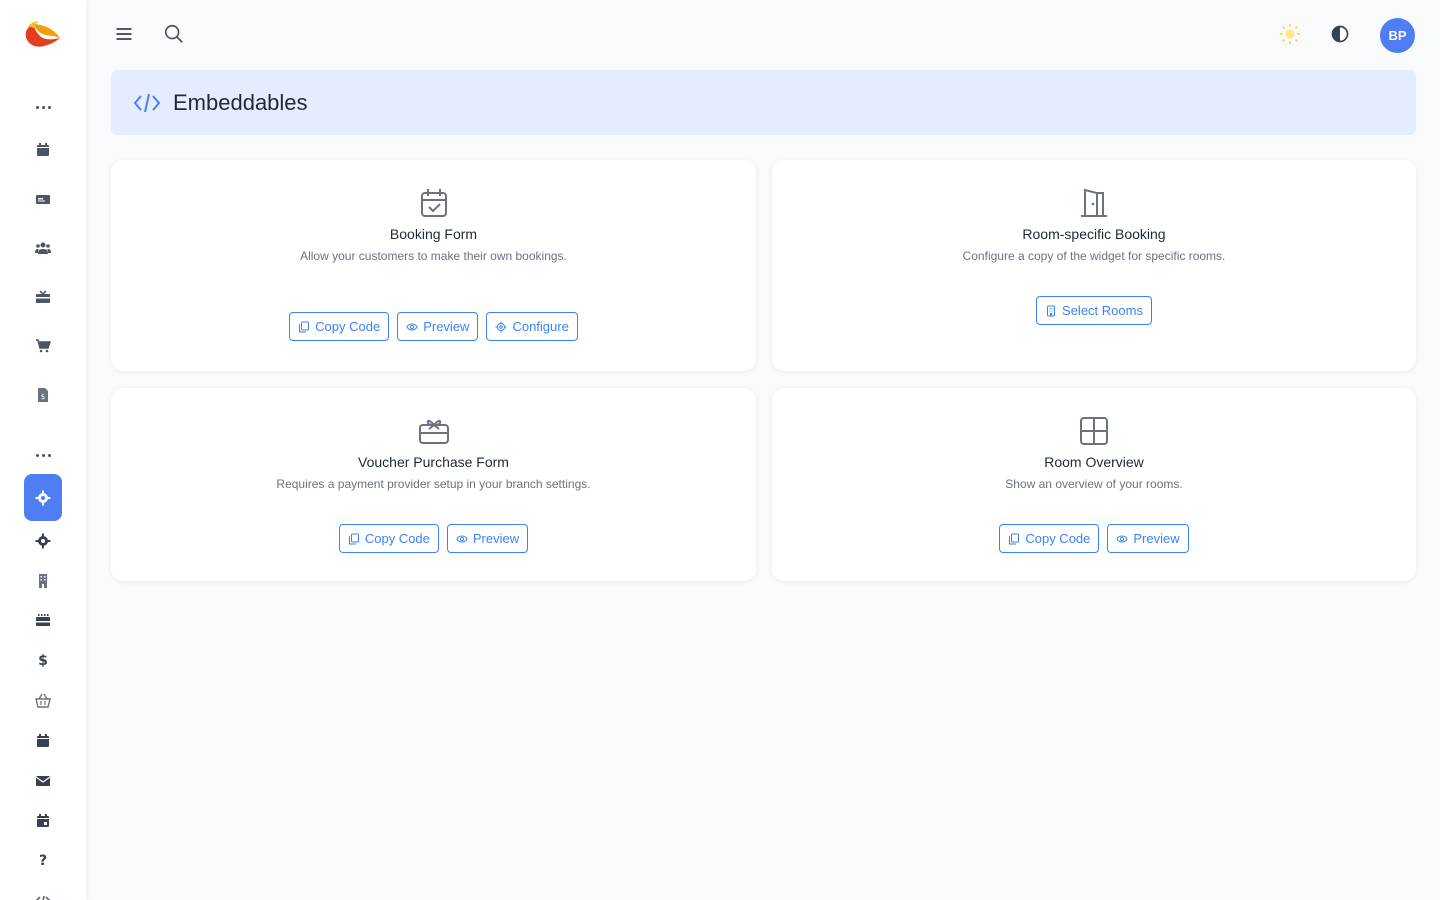 The height and width of the screenshot is (900, 1440). I want to click on gift-icon, so click(43, 296).